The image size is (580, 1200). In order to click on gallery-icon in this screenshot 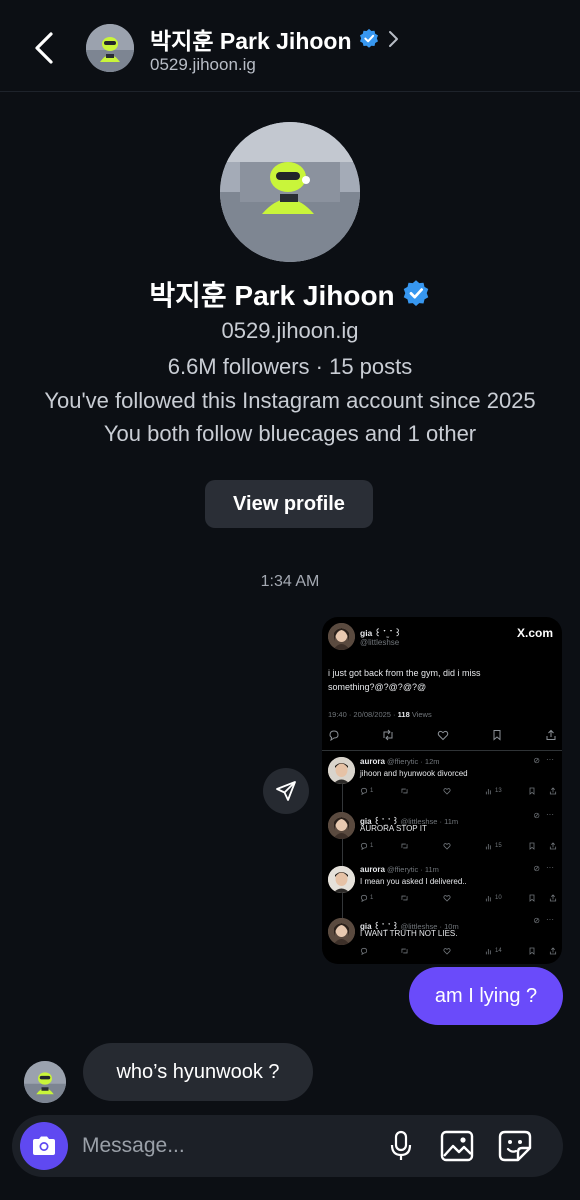, I will do `click(457, 1146)`.